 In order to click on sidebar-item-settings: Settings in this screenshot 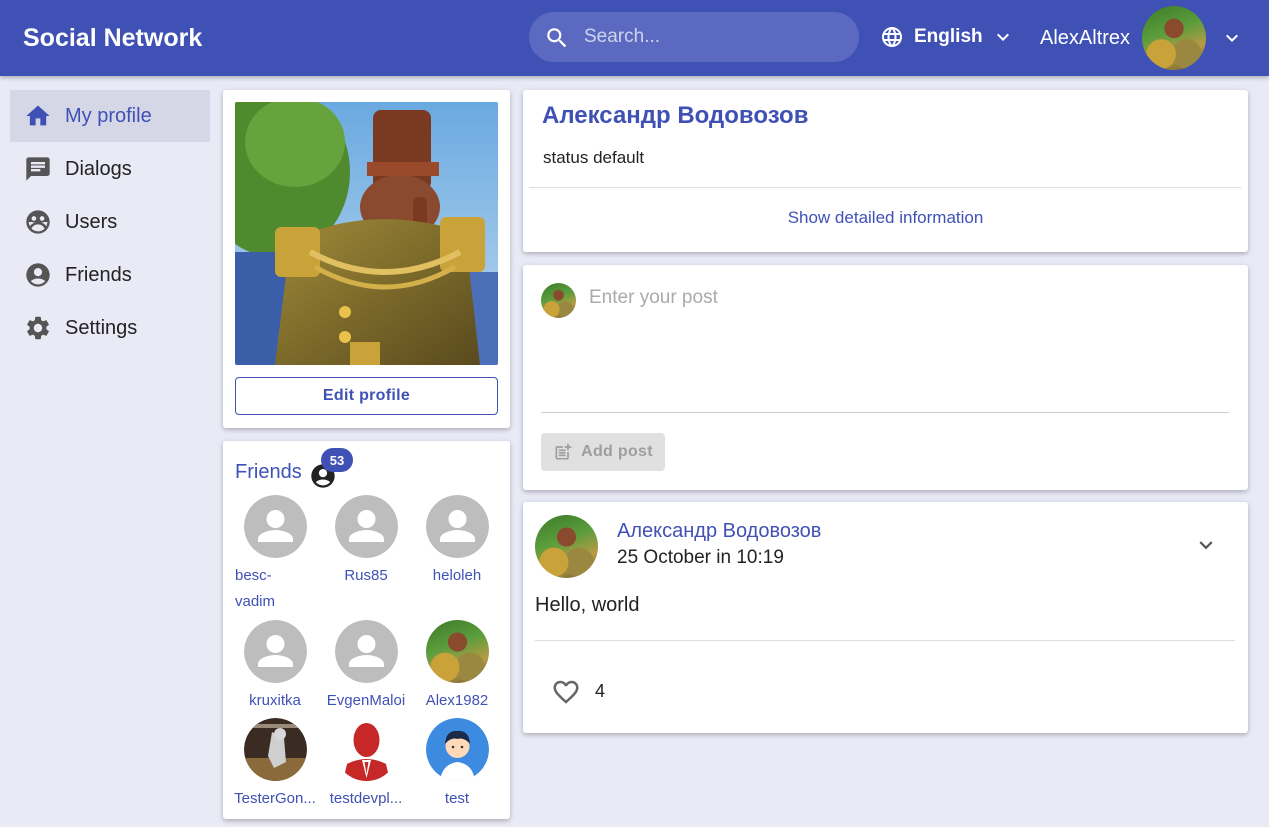, I will do `click(110, 328)`.